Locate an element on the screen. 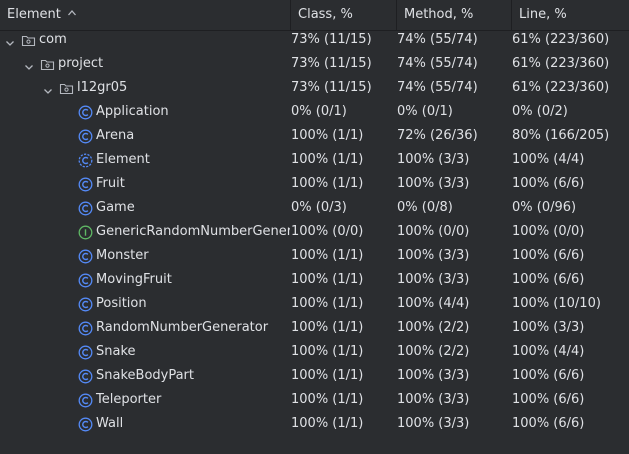  method-coverage-cell: 0% (0/8) is located at coordinates (425, 207).